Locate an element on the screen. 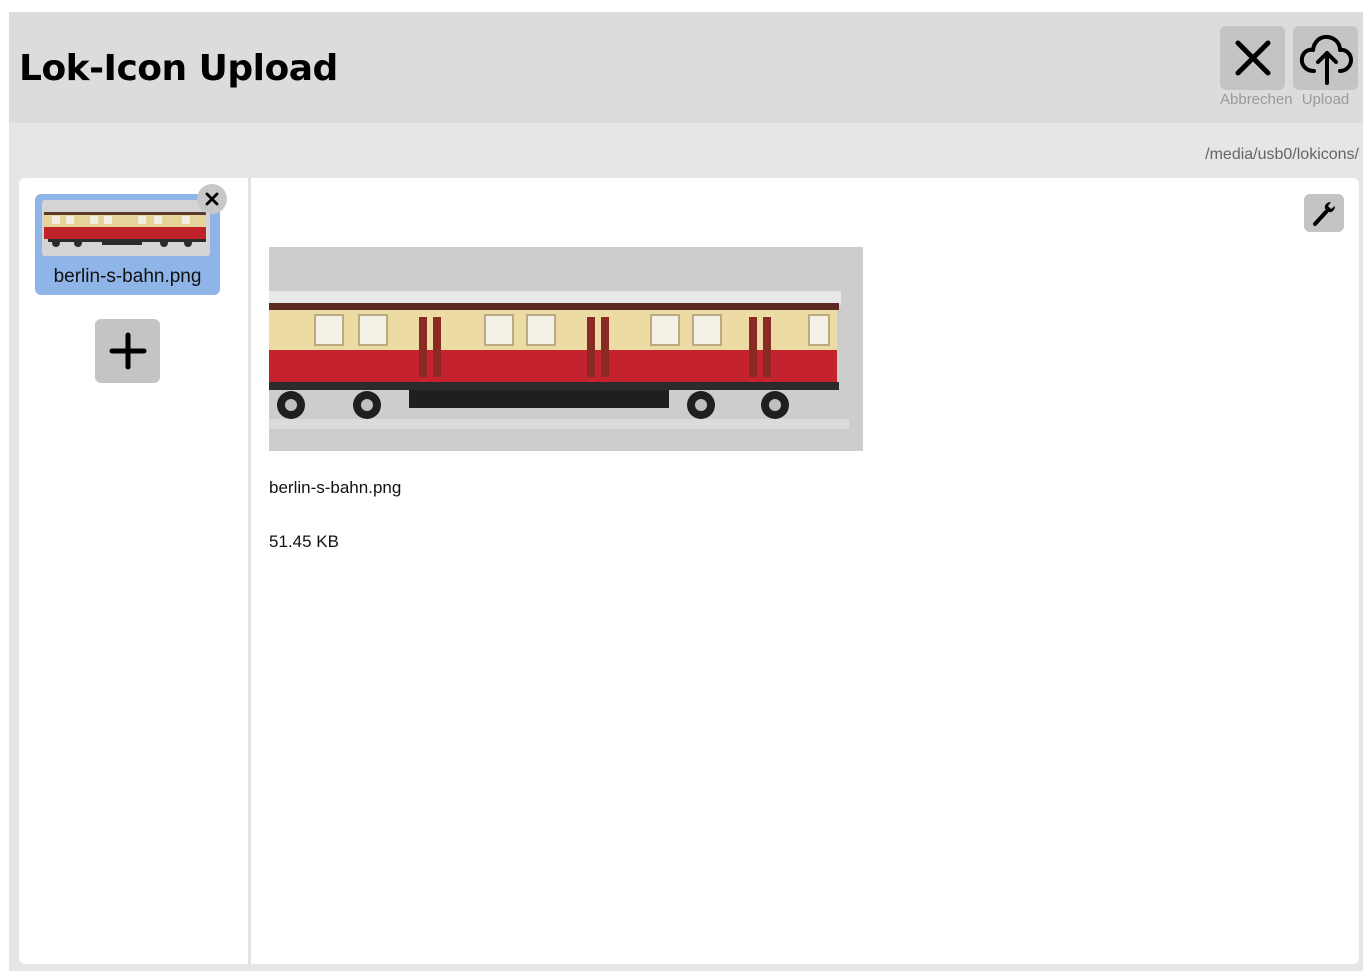 The image size is (1363, 971). plus-icon is located at coordinates (127, 351).